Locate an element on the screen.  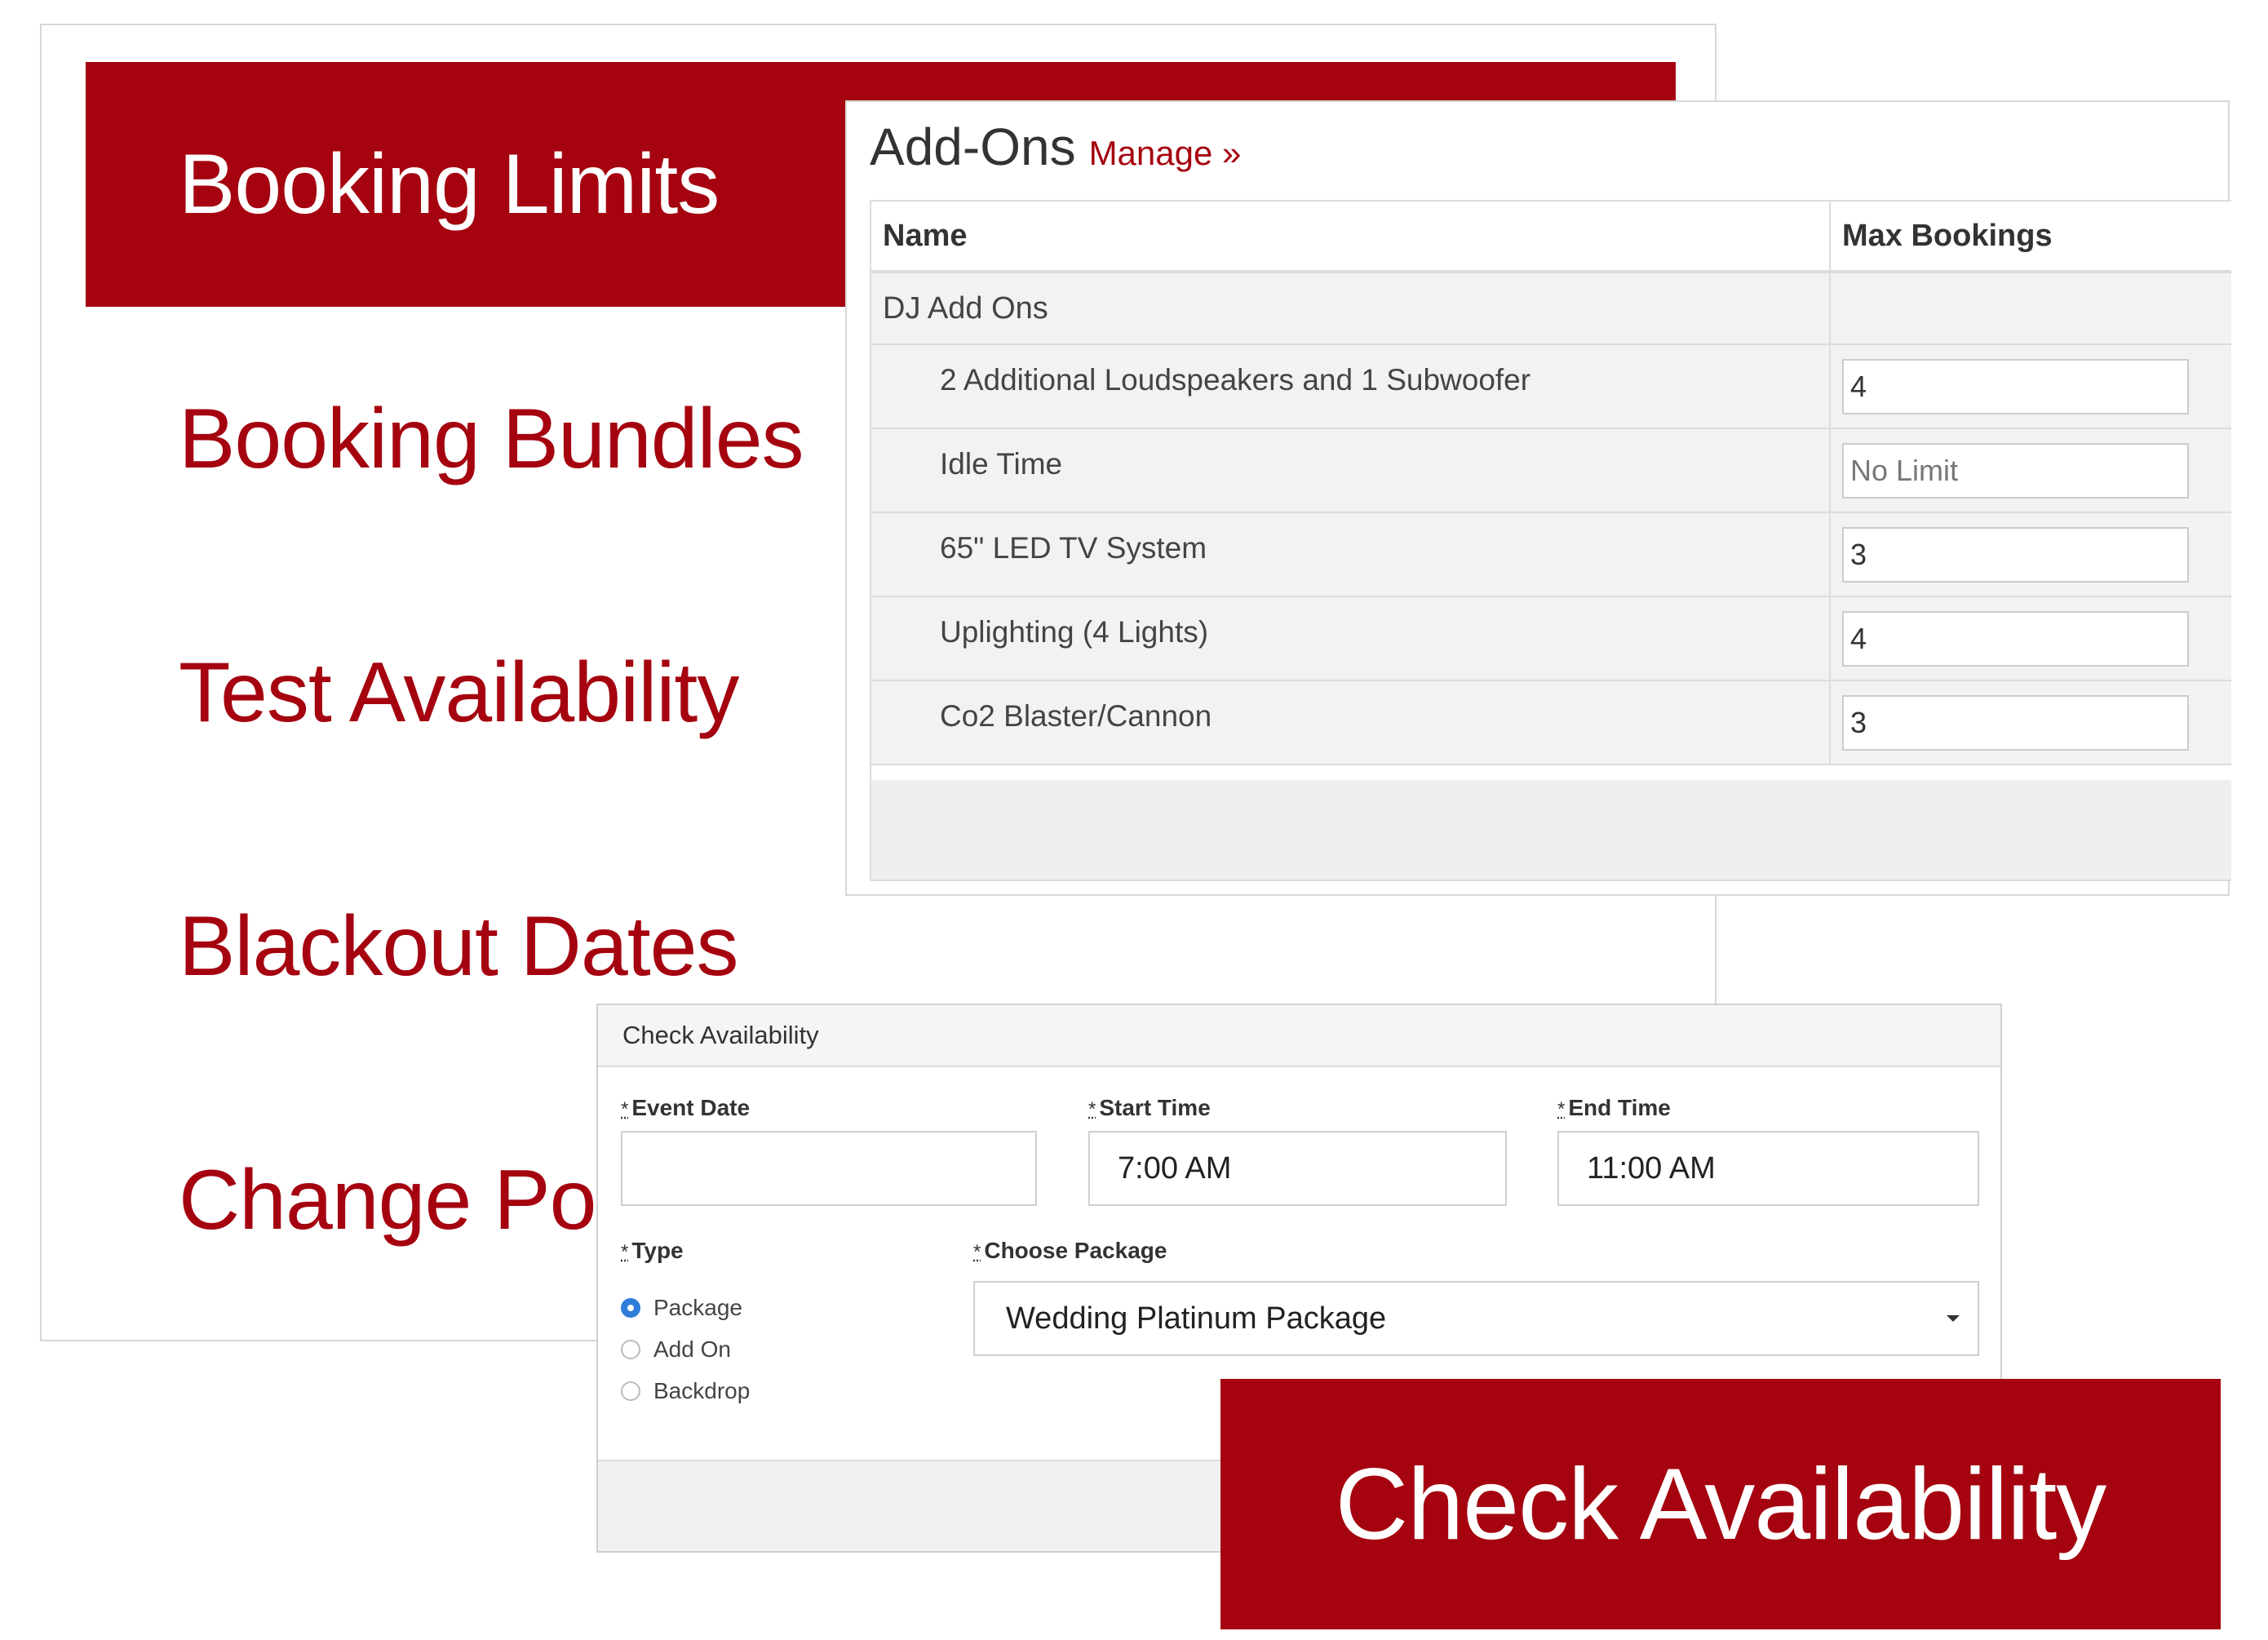
table-row: Uplighting (4 Lights) 4 is located at coordinates (1551, 639).